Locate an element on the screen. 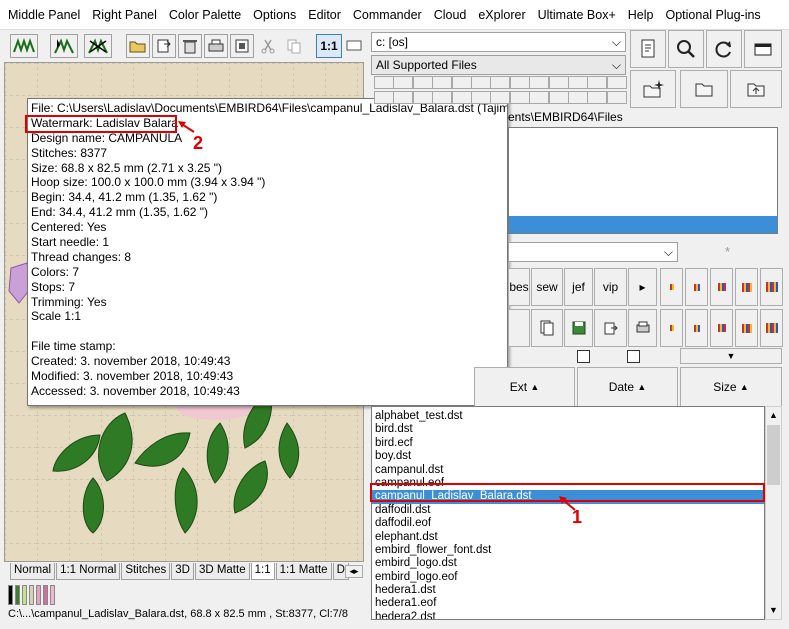  folder-tree is located at coordinates (643, 180).